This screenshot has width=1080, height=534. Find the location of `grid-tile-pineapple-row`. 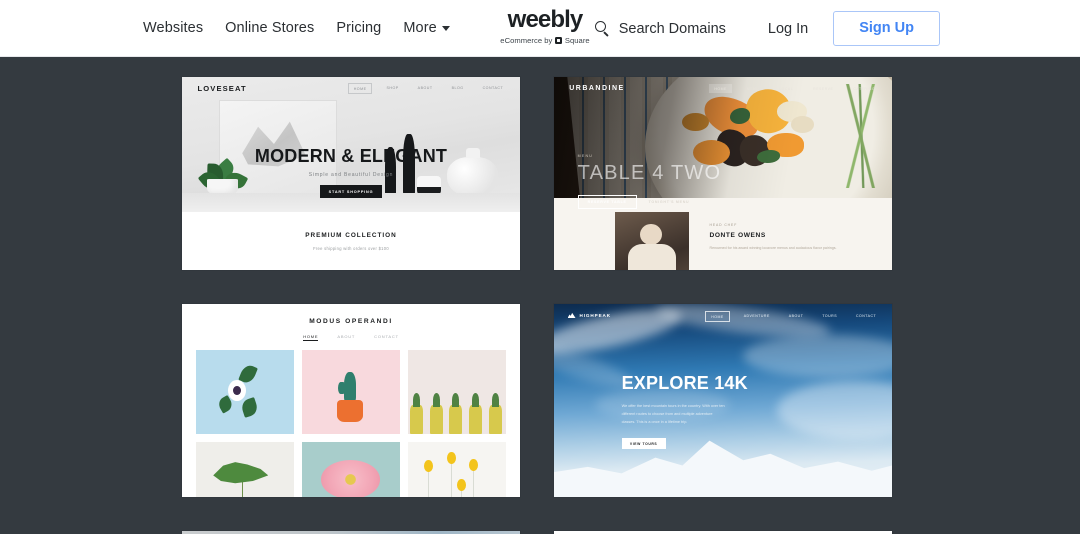

grid-tile-pineapple-row is located at coordinates (457, 392).